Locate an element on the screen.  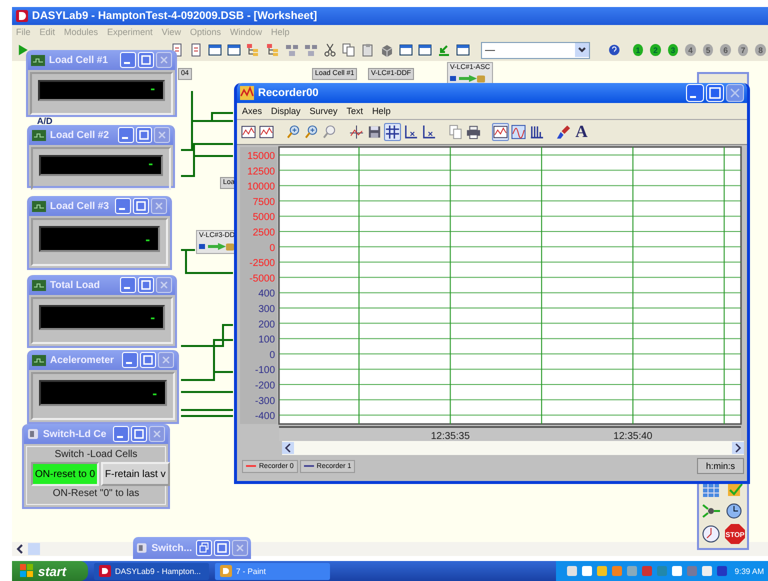
restore-button is located at coordinates (204, 548).